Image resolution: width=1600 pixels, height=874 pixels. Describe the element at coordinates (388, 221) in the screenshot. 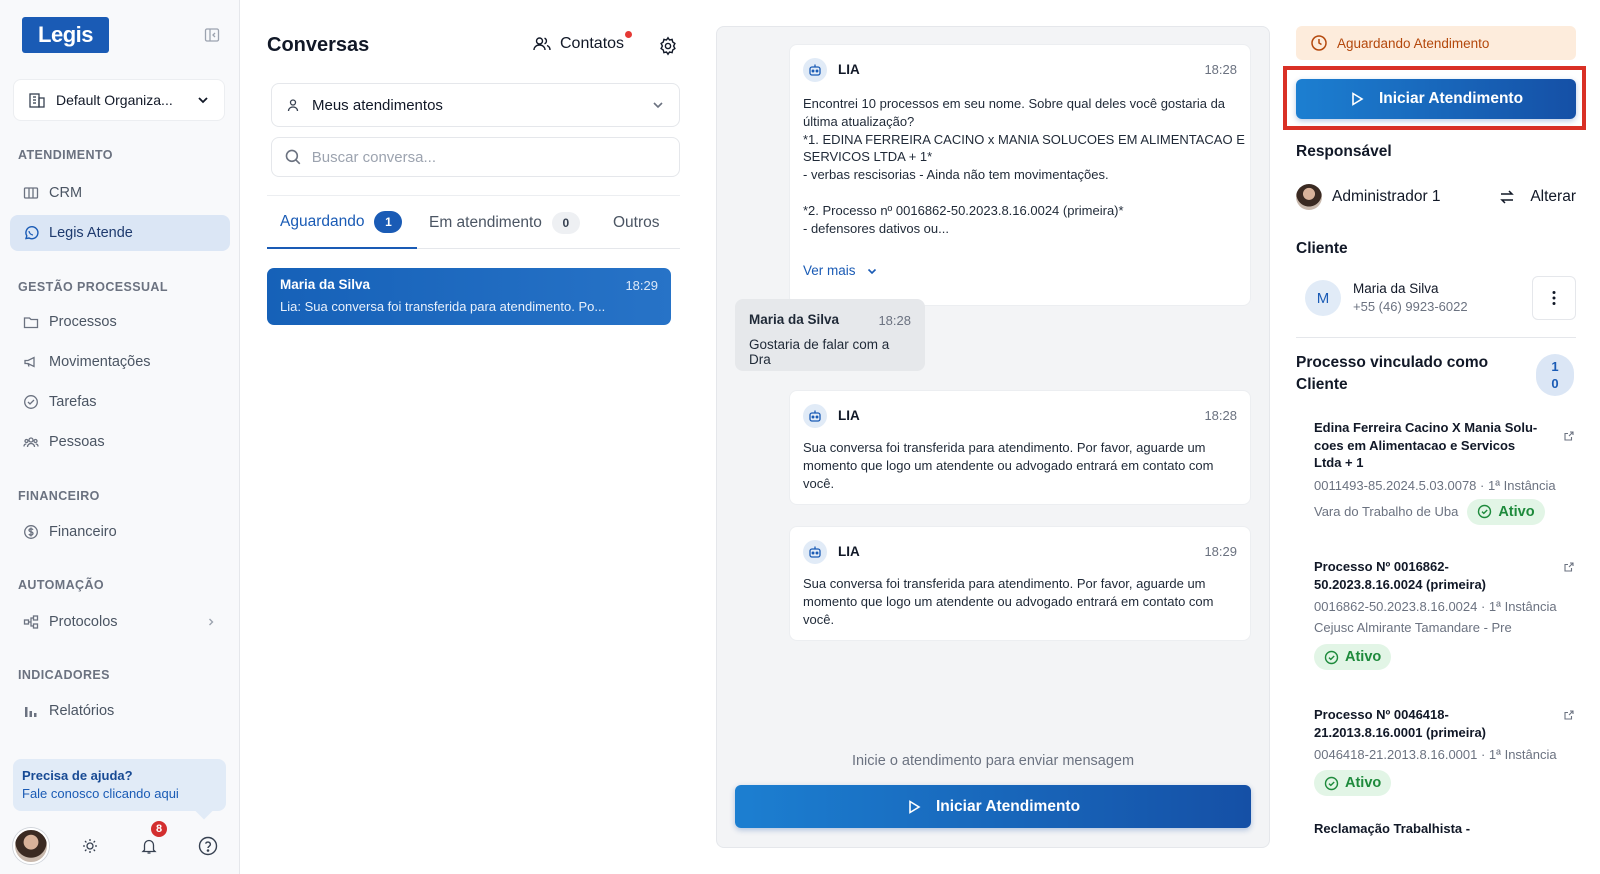

I see `tab-count-badge: 1` at that location.